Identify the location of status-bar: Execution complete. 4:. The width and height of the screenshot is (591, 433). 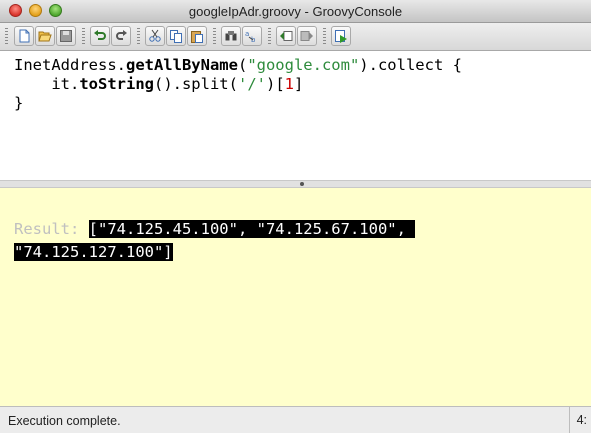
(295, 419).